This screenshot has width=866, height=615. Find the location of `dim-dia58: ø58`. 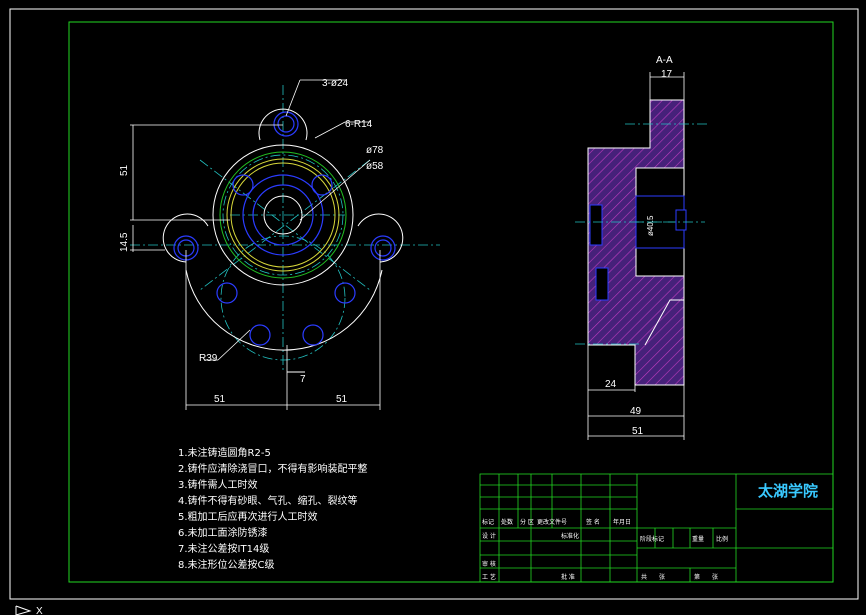

dim-dia58: ø58 is located at coordinates (375, 166).